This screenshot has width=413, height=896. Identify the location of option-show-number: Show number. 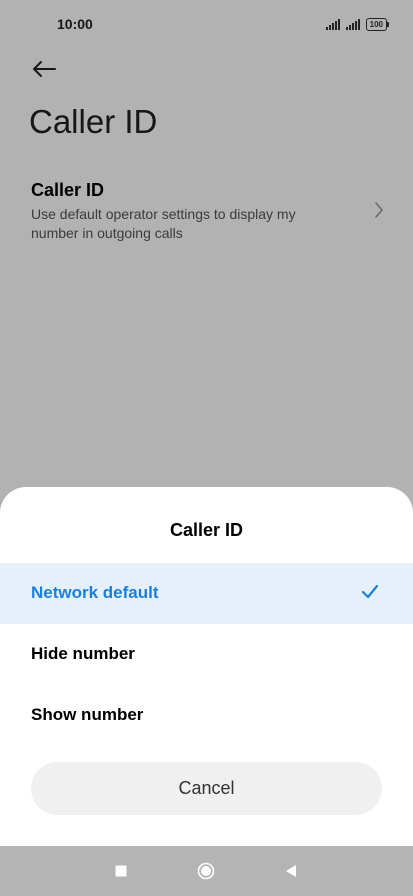
(206, 715).